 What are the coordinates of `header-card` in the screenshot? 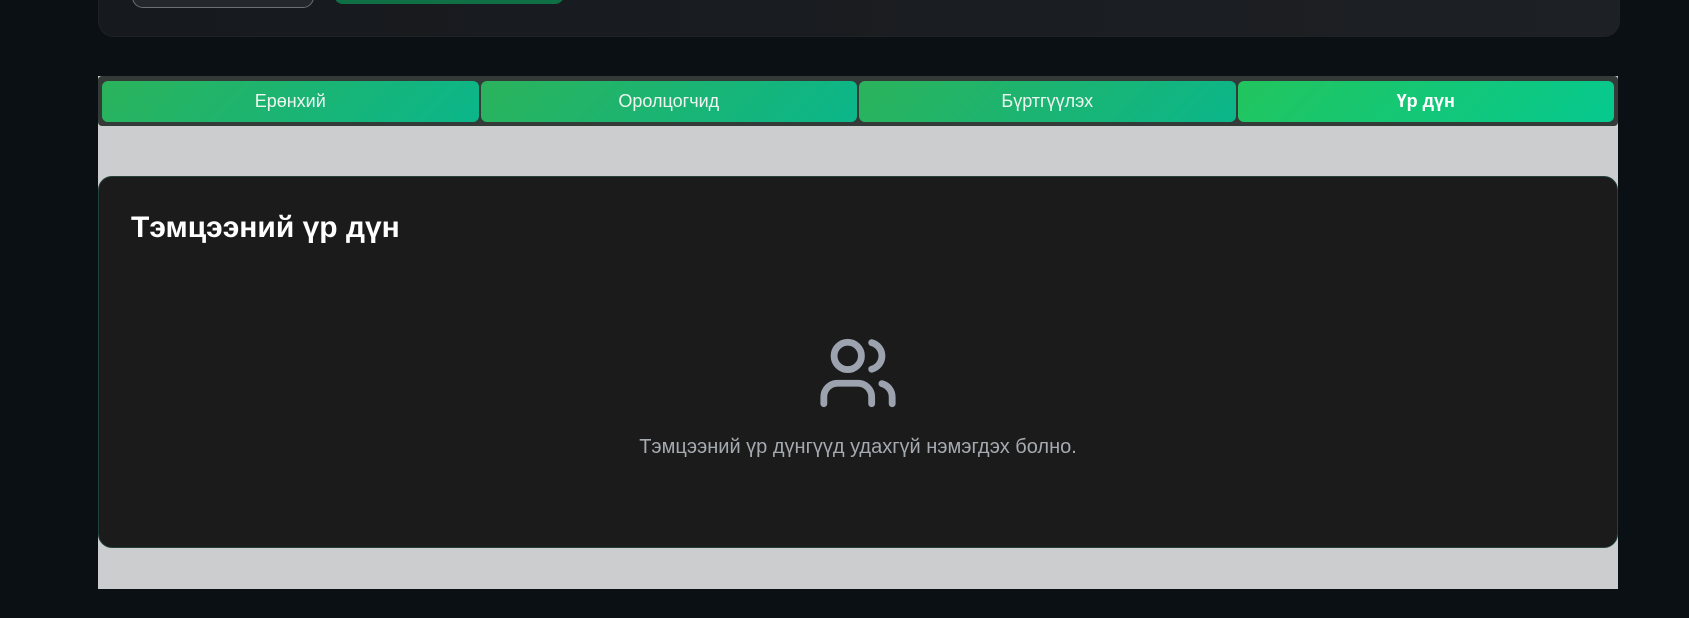 It's located at (859, 18).